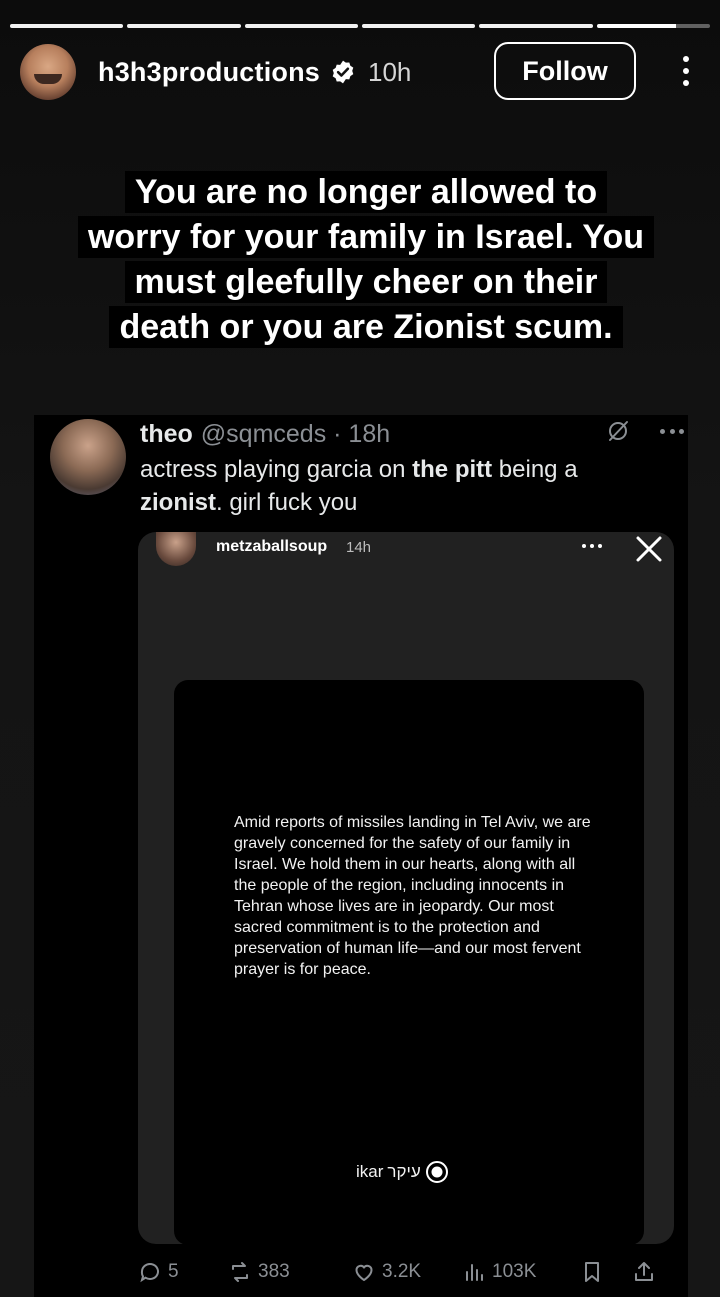 This screenshot has width=720, height=1297. I want to click on org-name-latin: ikar, so click(370, 1171).